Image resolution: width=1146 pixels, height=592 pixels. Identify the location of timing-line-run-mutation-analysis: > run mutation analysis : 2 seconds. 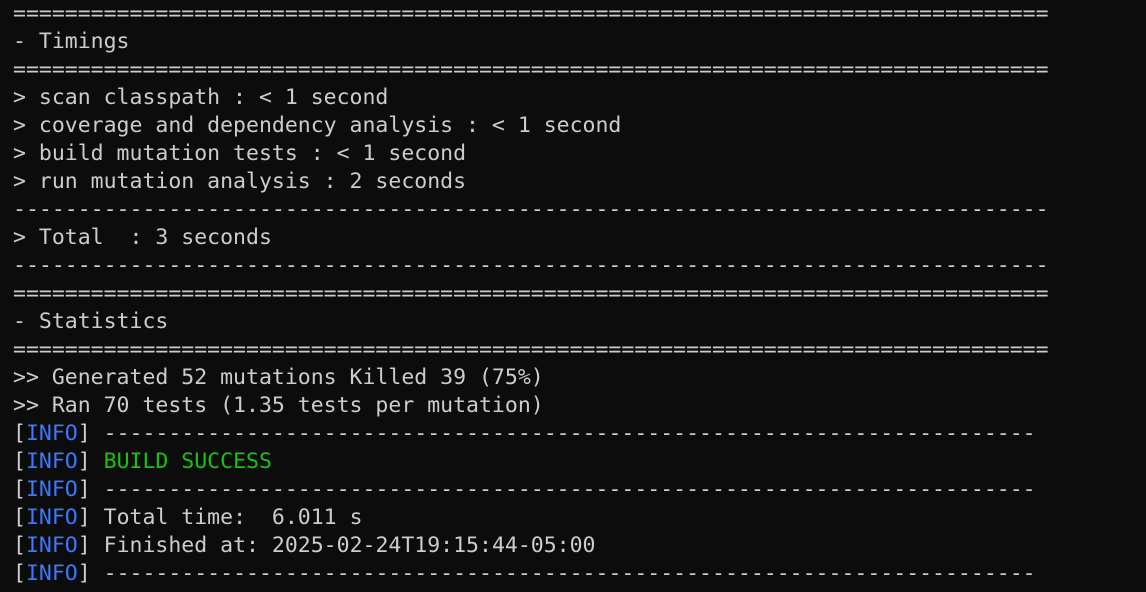
(240, 181).